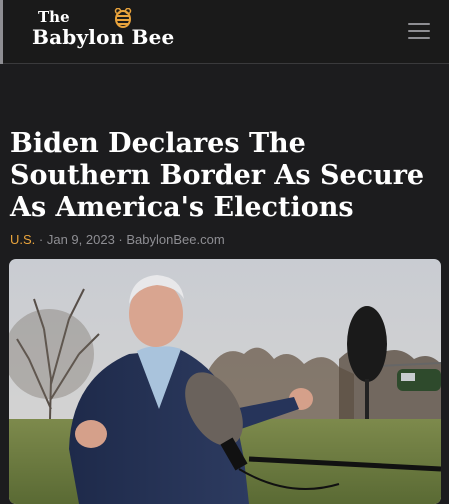 The height and width of the screenshot is (504, 449). What do you see at coordinates (419, 31) in the screenshot?
I see `hamburger-menu-icon` at bounding box center [419, 31].